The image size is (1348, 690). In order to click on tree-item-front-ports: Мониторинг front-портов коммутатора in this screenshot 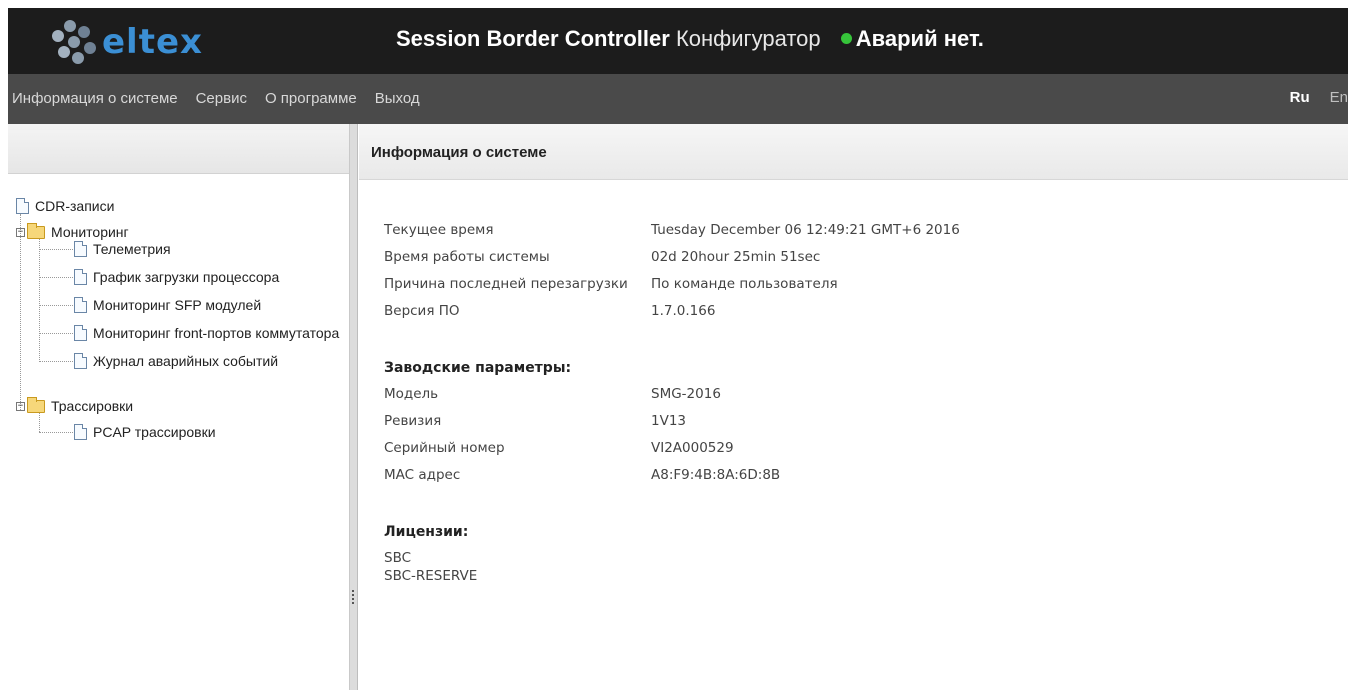, I will do `click(206, 333)`.